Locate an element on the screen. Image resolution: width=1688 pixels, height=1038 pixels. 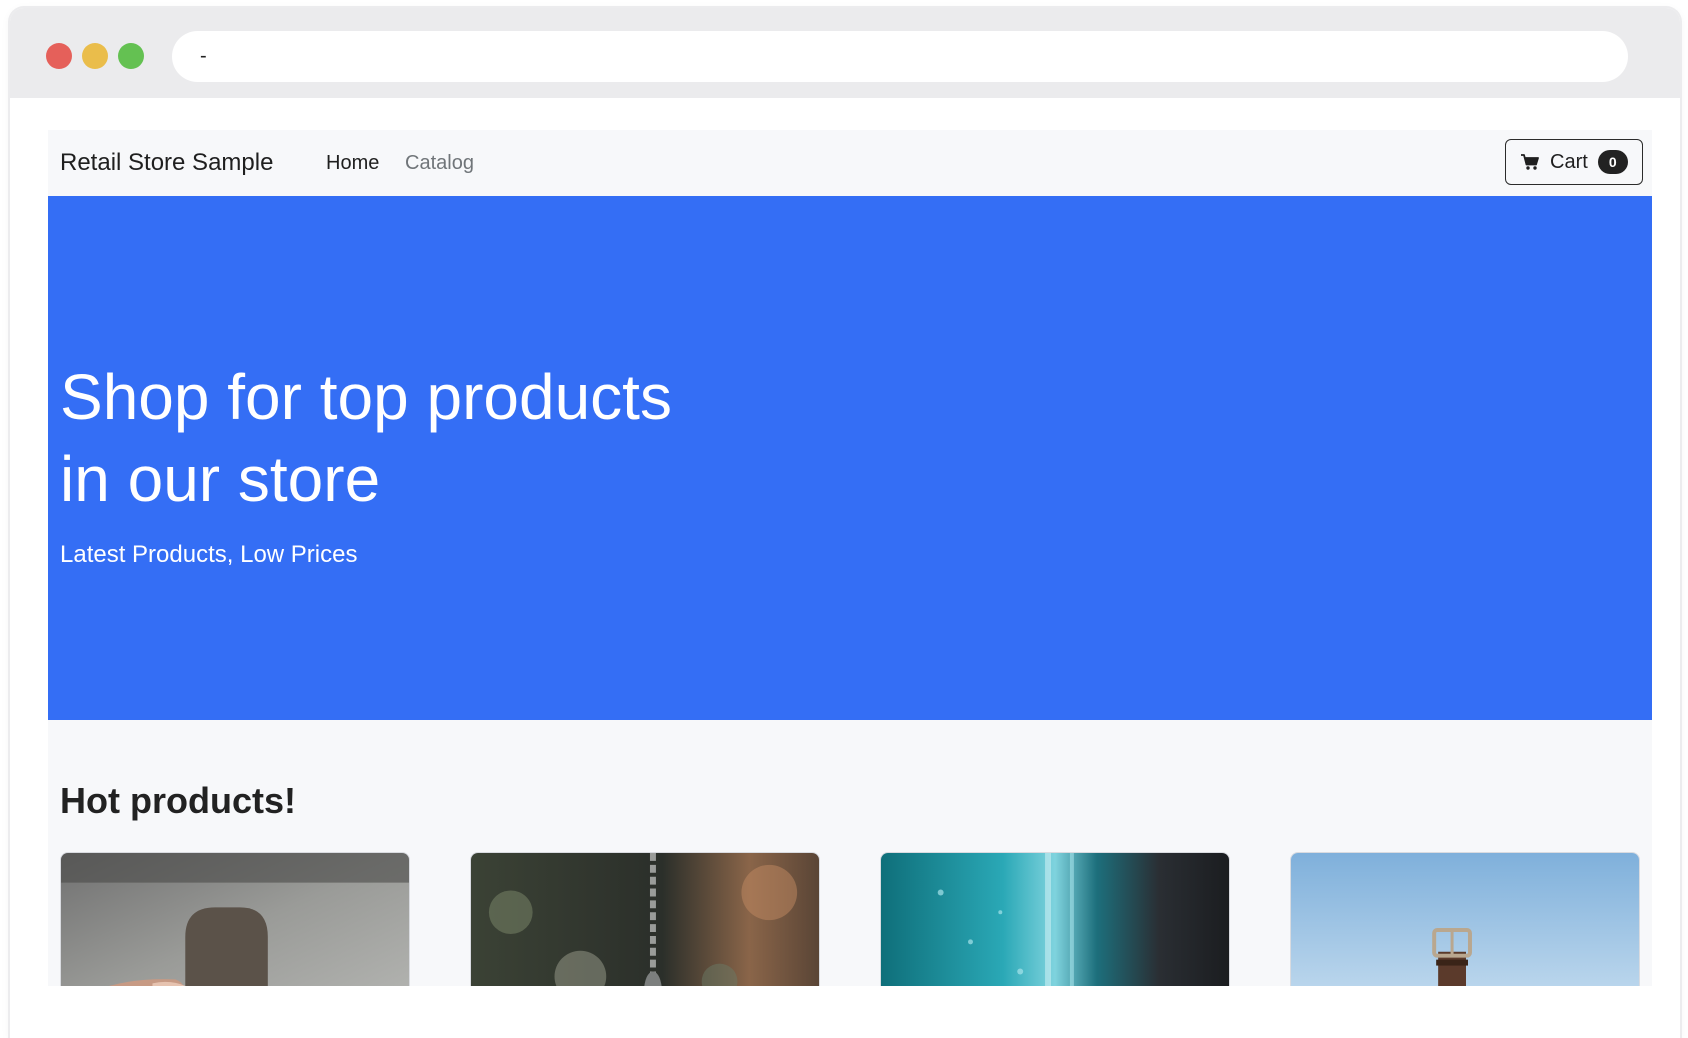
navbar: Retail Store Sample Home Catalog Cart 0 is located at coordinates (850, 163).